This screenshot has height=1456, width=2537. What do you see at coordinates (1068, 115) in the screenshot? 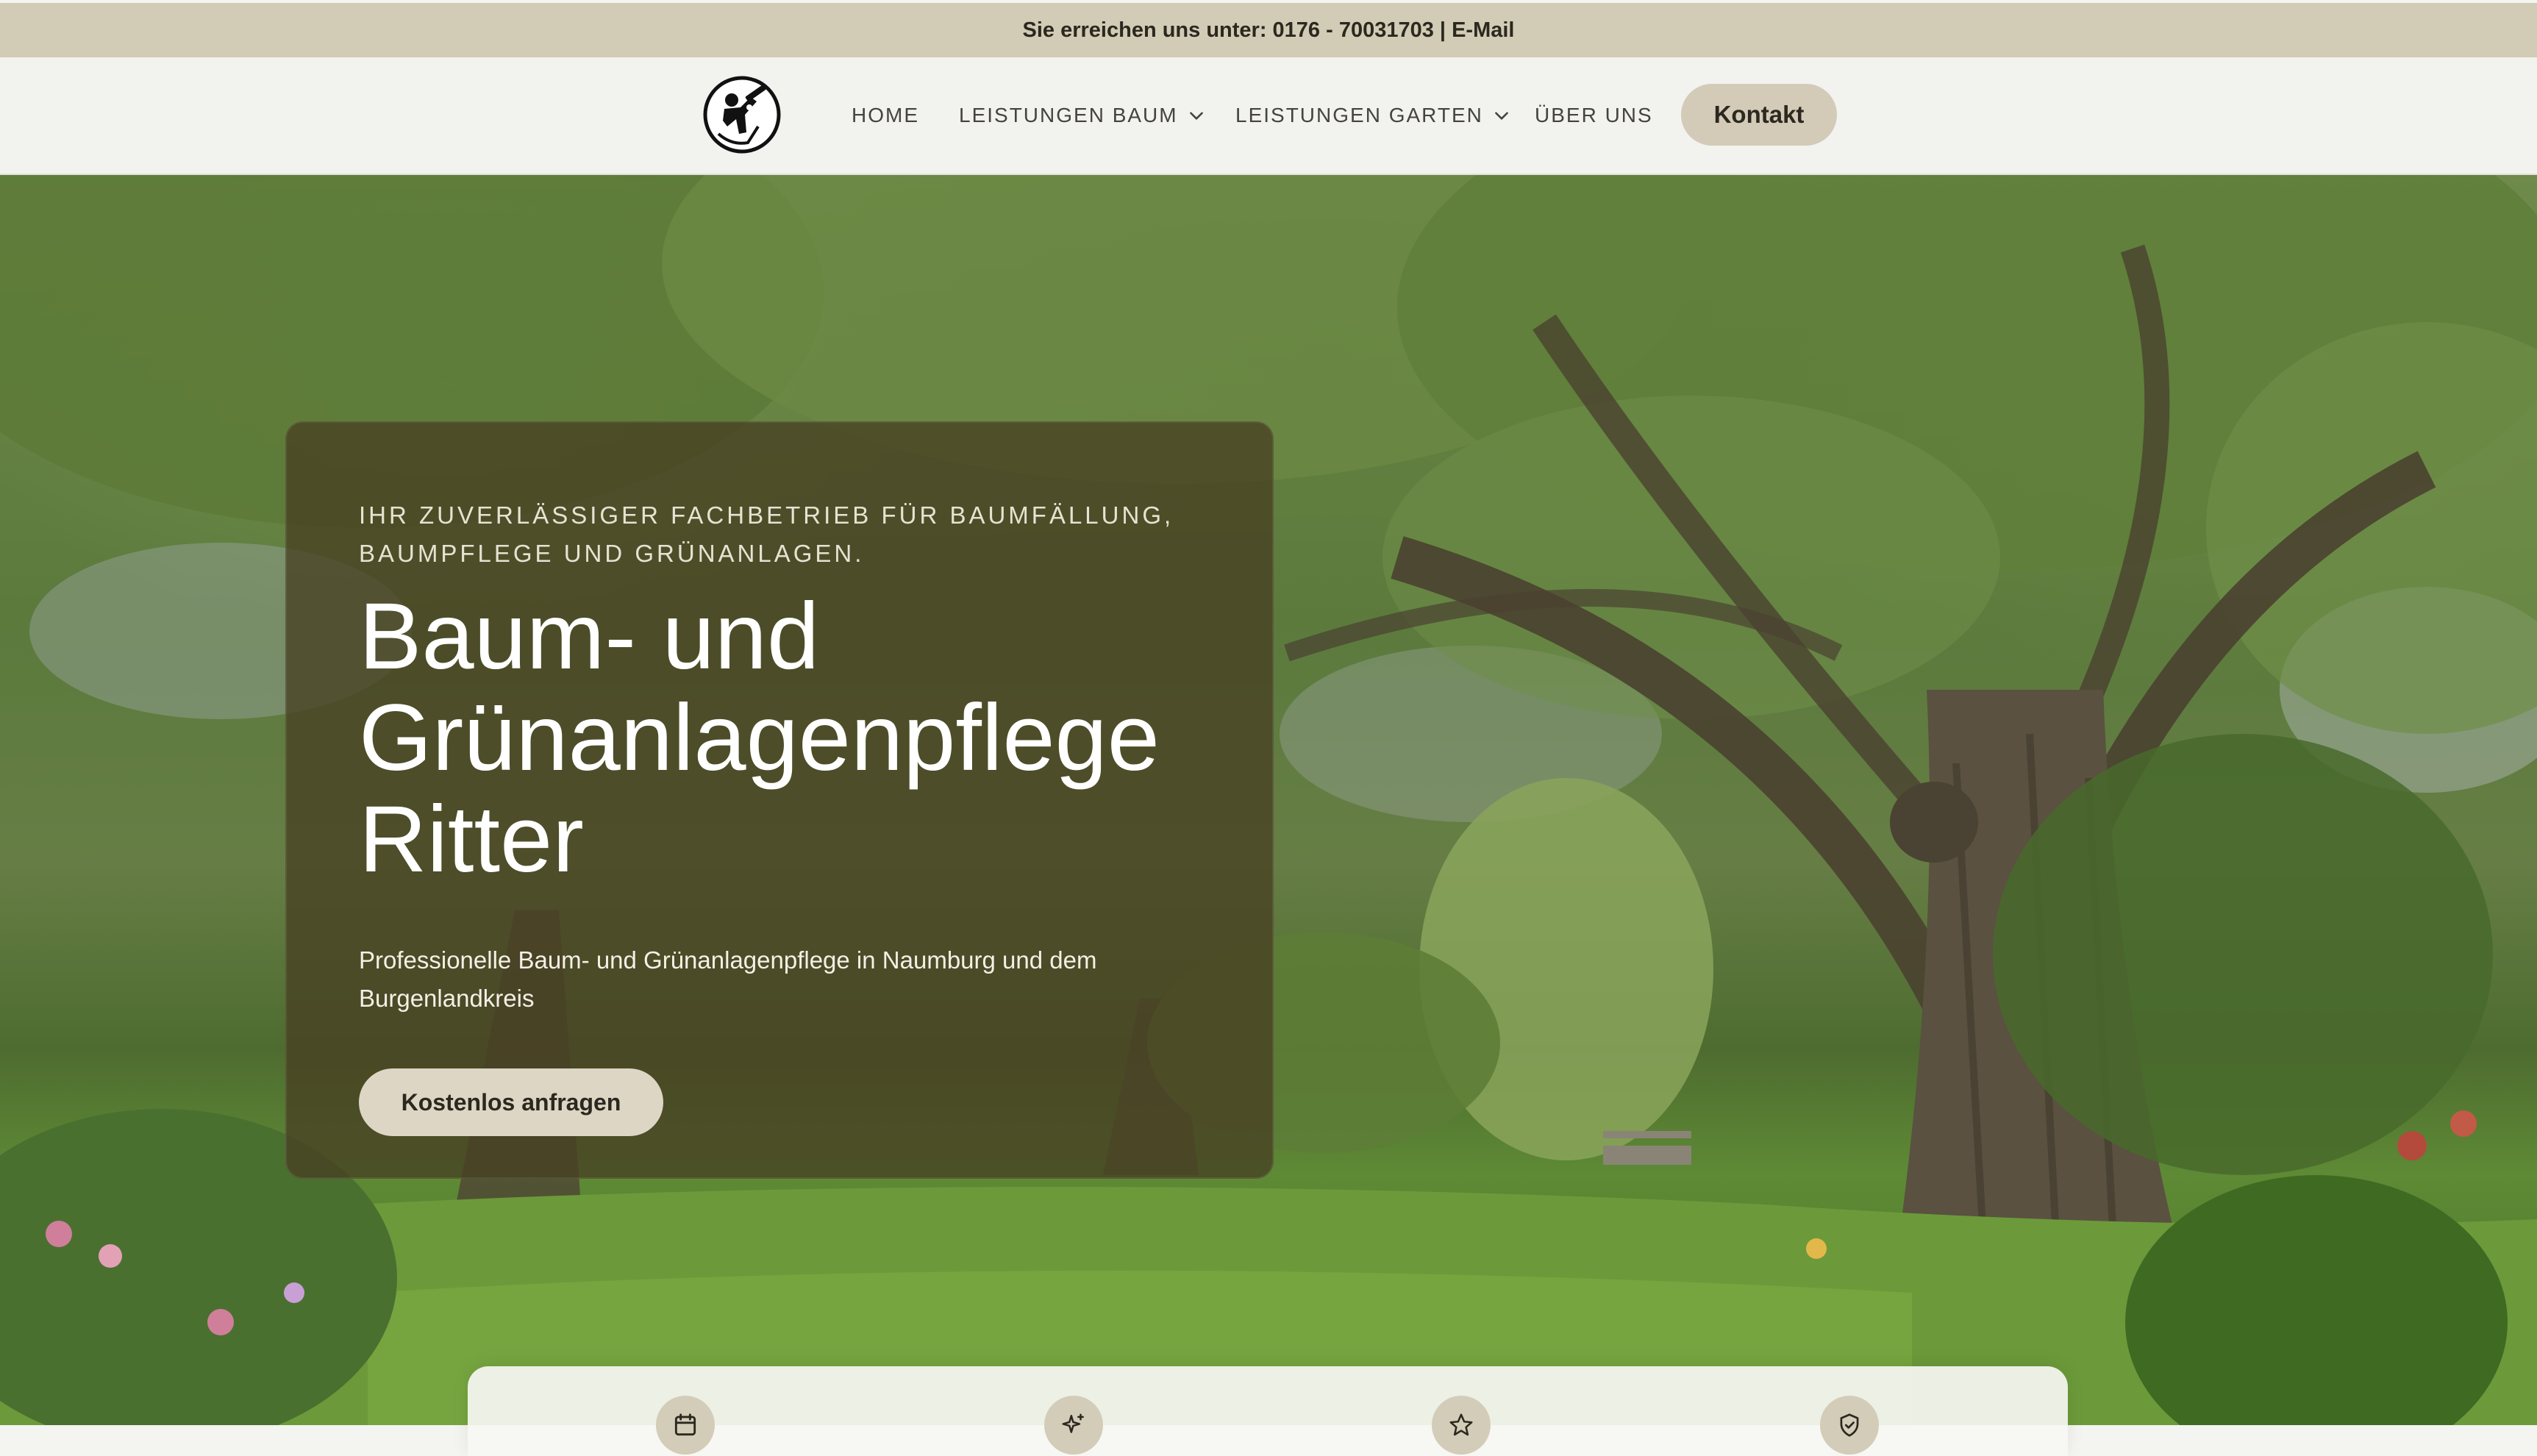
I see `nav-item-label: LEISTUNGEN BAUM` at bounding box center [1068, 115].